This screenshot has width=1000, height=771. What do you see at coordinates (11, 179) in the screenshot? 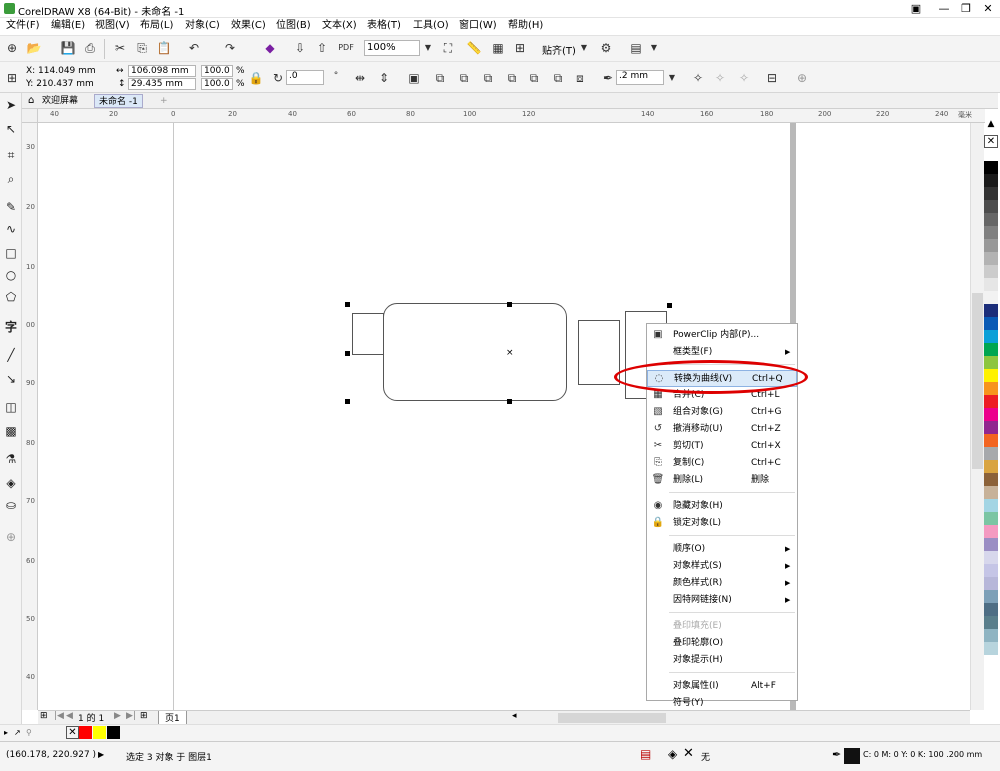
I see `zoom-tool-icon: ⌕` at bounding box center [11, 179].